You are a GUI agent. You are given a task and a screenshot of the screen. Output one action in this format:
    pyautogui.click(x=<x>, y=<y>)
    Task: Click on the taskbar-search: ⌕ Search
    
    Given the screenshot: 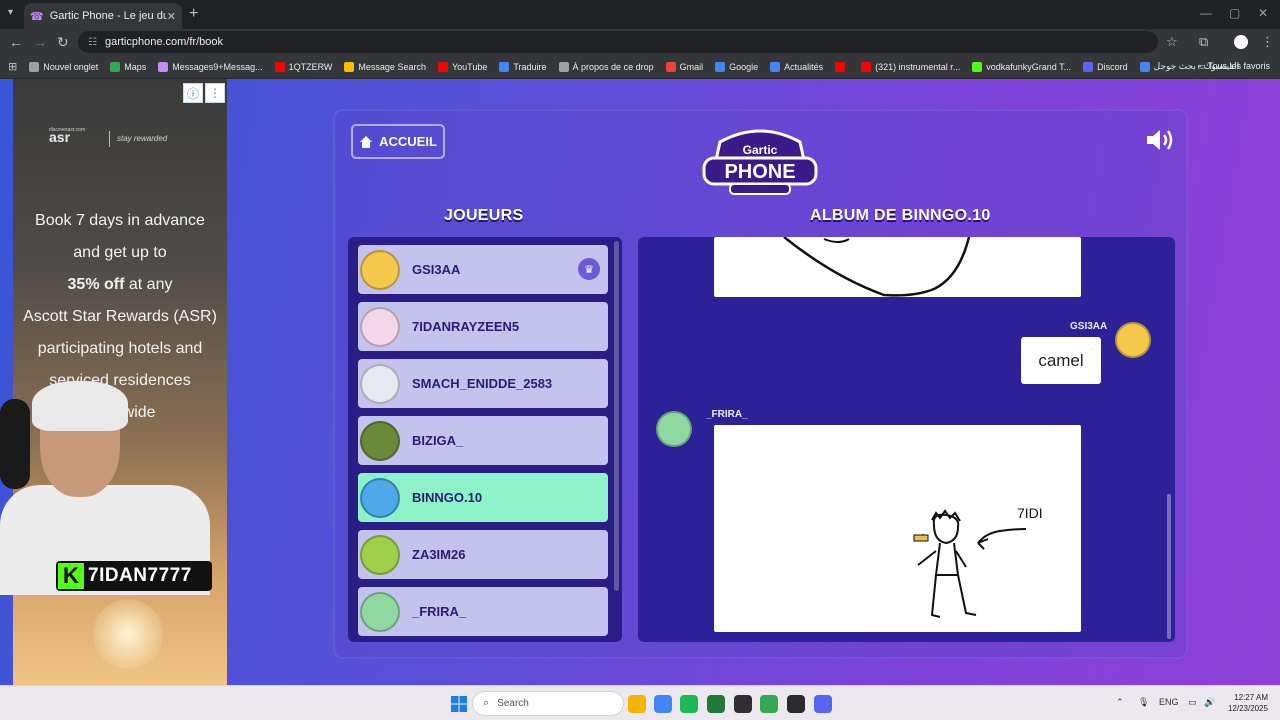 What is the action you would take?
    pyautogui.click(x=548, y=703)
    